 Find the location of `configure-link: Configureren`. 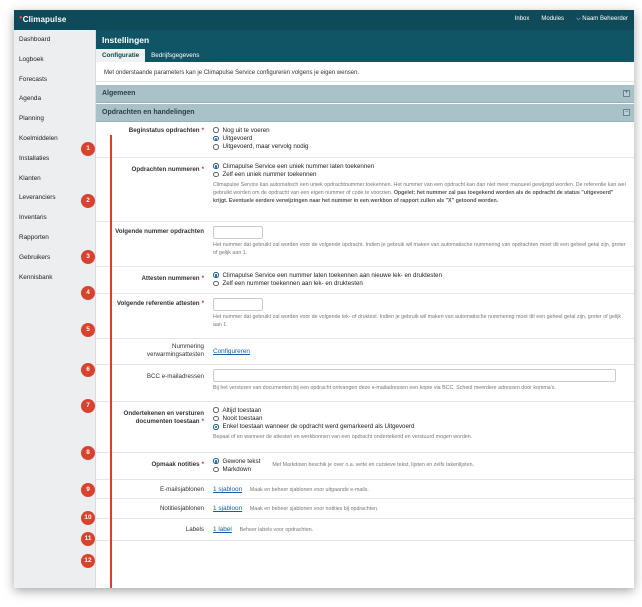

configure-link: Configureren is located at coordinates (231, 351).